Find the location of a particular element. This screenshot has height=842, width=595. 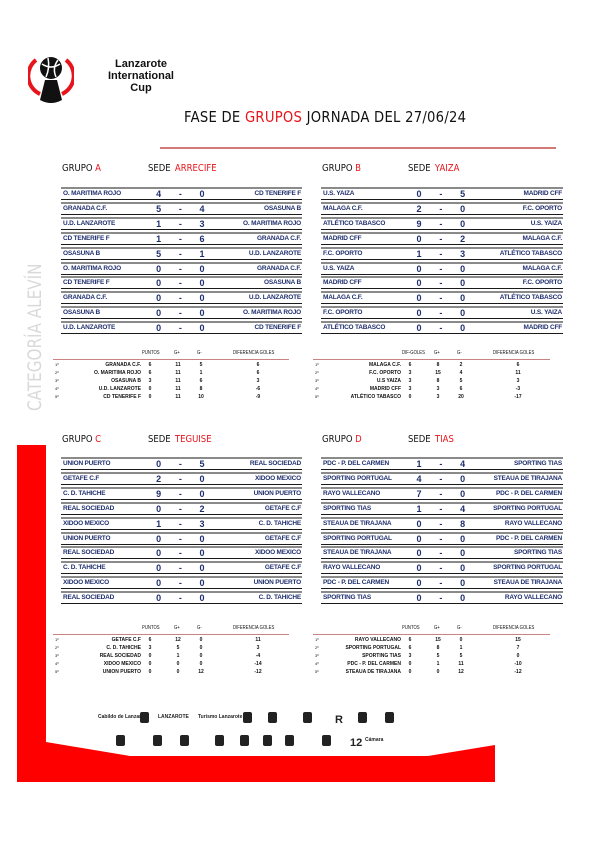

standing-team: ATLÉTICO TABASCO is located at coordinates (375, 397).